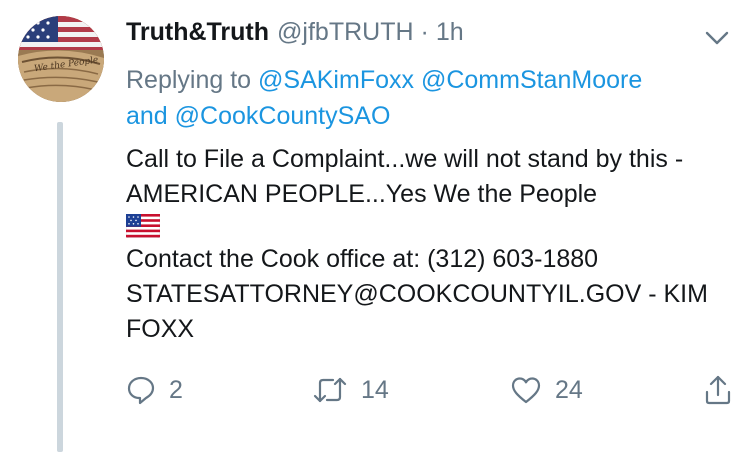 The image size is (750, 452). I want to click on mention-link-cookcountysao: @CookCountySAO, so click(283, 116).